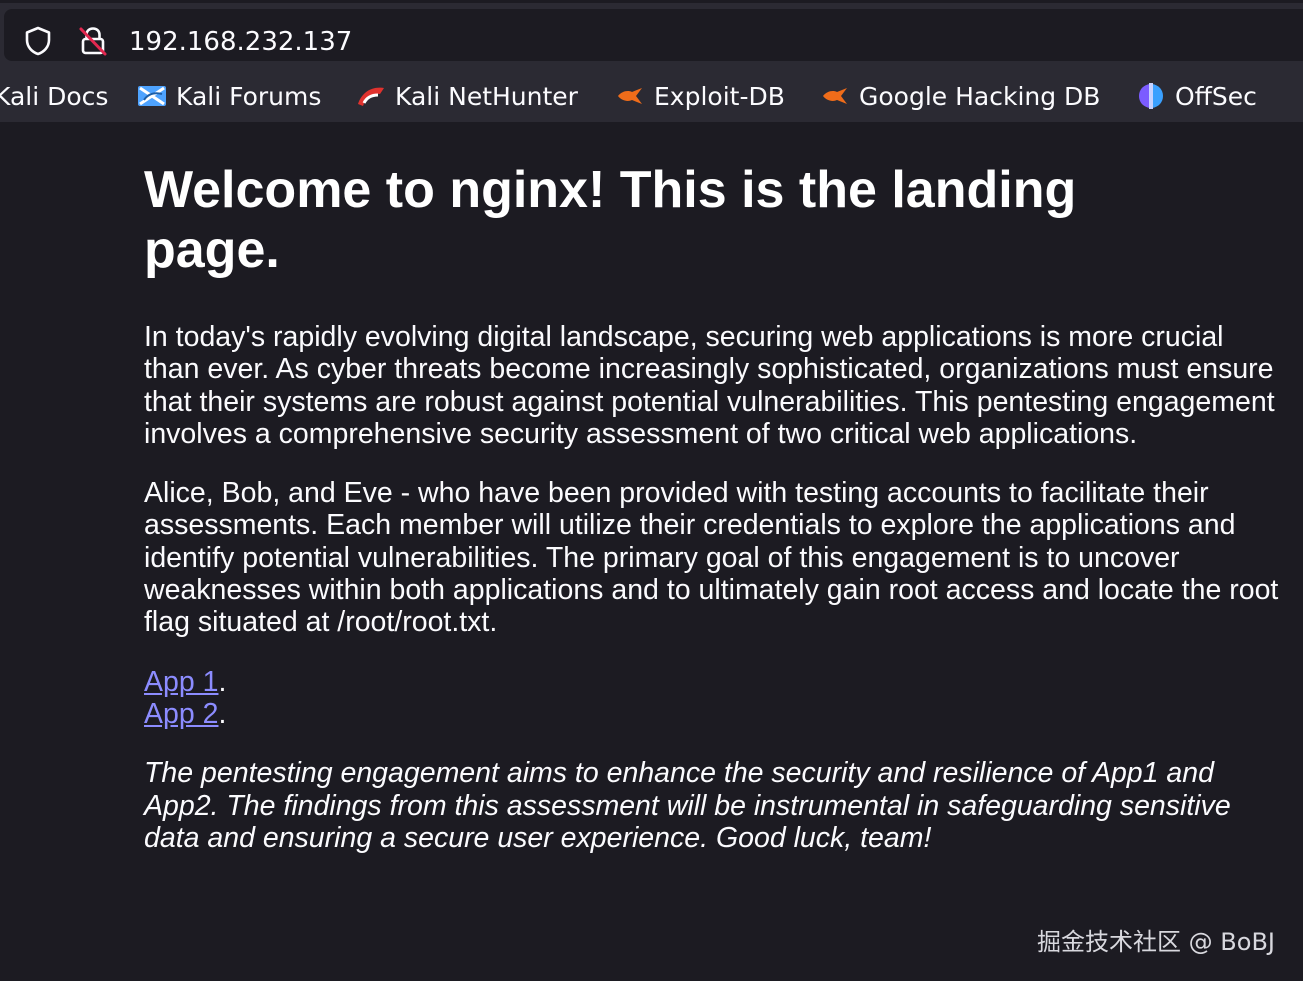  Describe the element at coordinates (152, 96) in the screenshot. I see `kali-forums-icon` at that location.